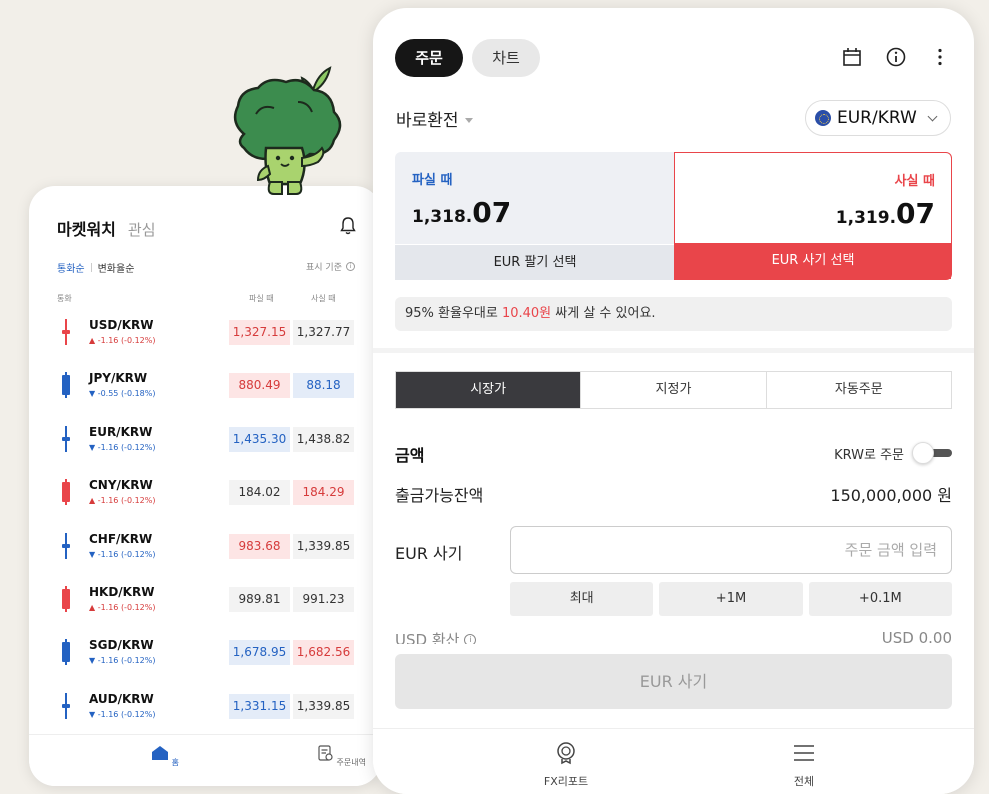 This screenshot has height=794, width=989. Describe the element at coordinates (582, 599) in the screenshot. I see `max-button: 최대` at that location.